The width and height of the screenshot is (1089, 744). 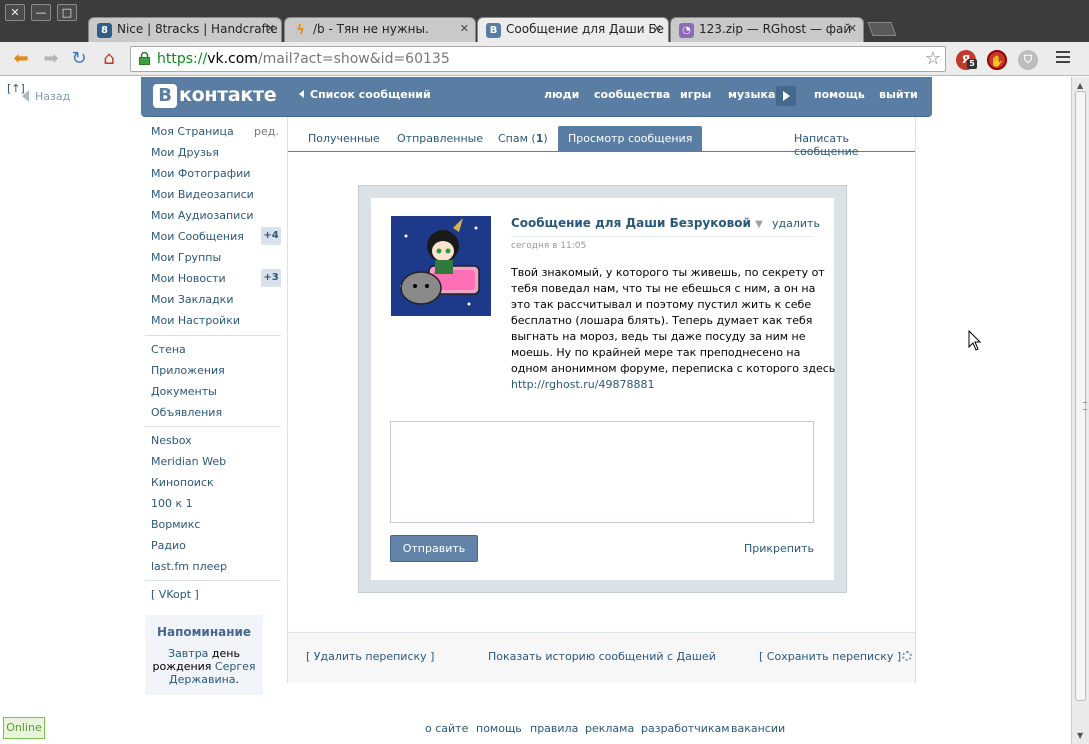 What do you see at coordinates (839, 94) in the screenshot?
I see `nav-help: помощь` at bounding box center [839, 94].